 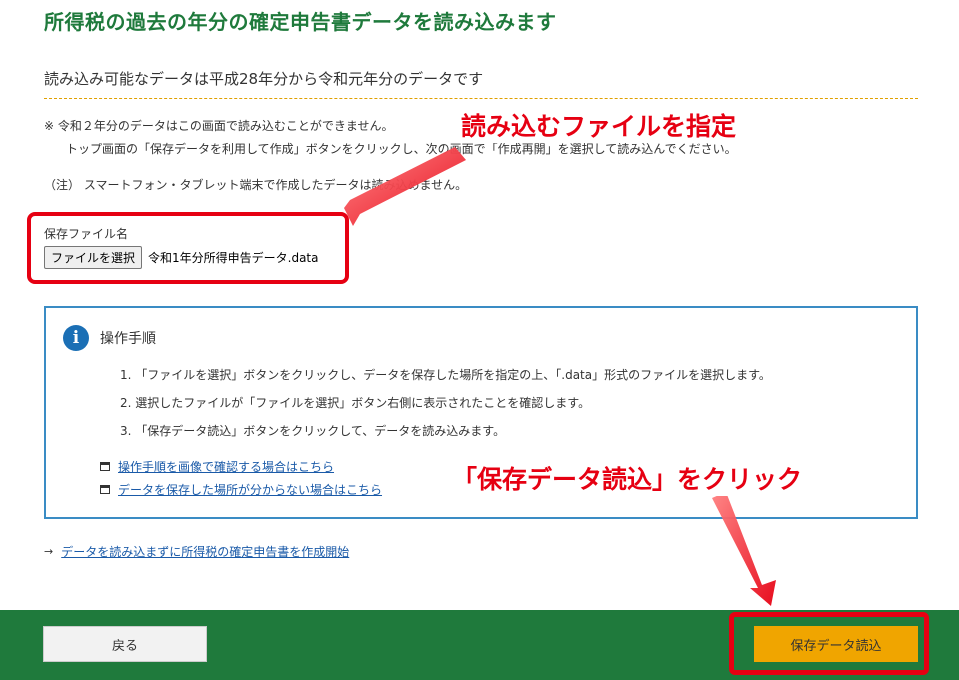 What do you see at coordinates (599, 125) in the screenshot?
I see `callout-select-file: 読み込むファイルを指定` at bounding box center [599, 125].